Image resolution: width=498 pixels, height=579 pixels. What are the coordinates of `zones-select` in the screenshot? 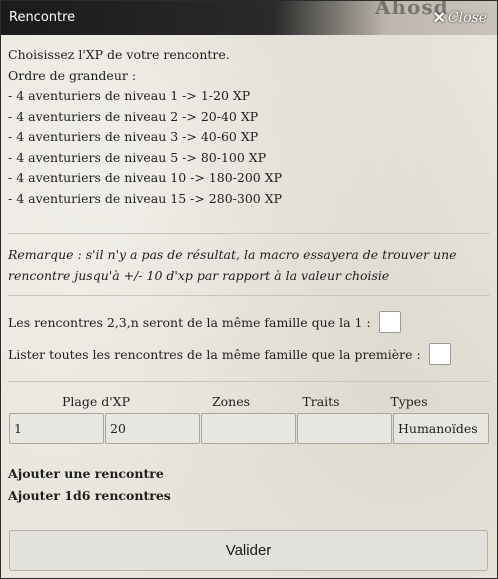 It's located at (248, 428).